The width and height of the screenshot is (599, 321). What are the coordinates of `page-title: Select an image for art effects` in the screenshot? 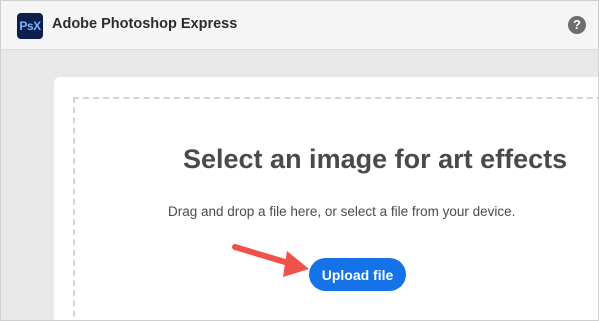 It's located at (375, 159).